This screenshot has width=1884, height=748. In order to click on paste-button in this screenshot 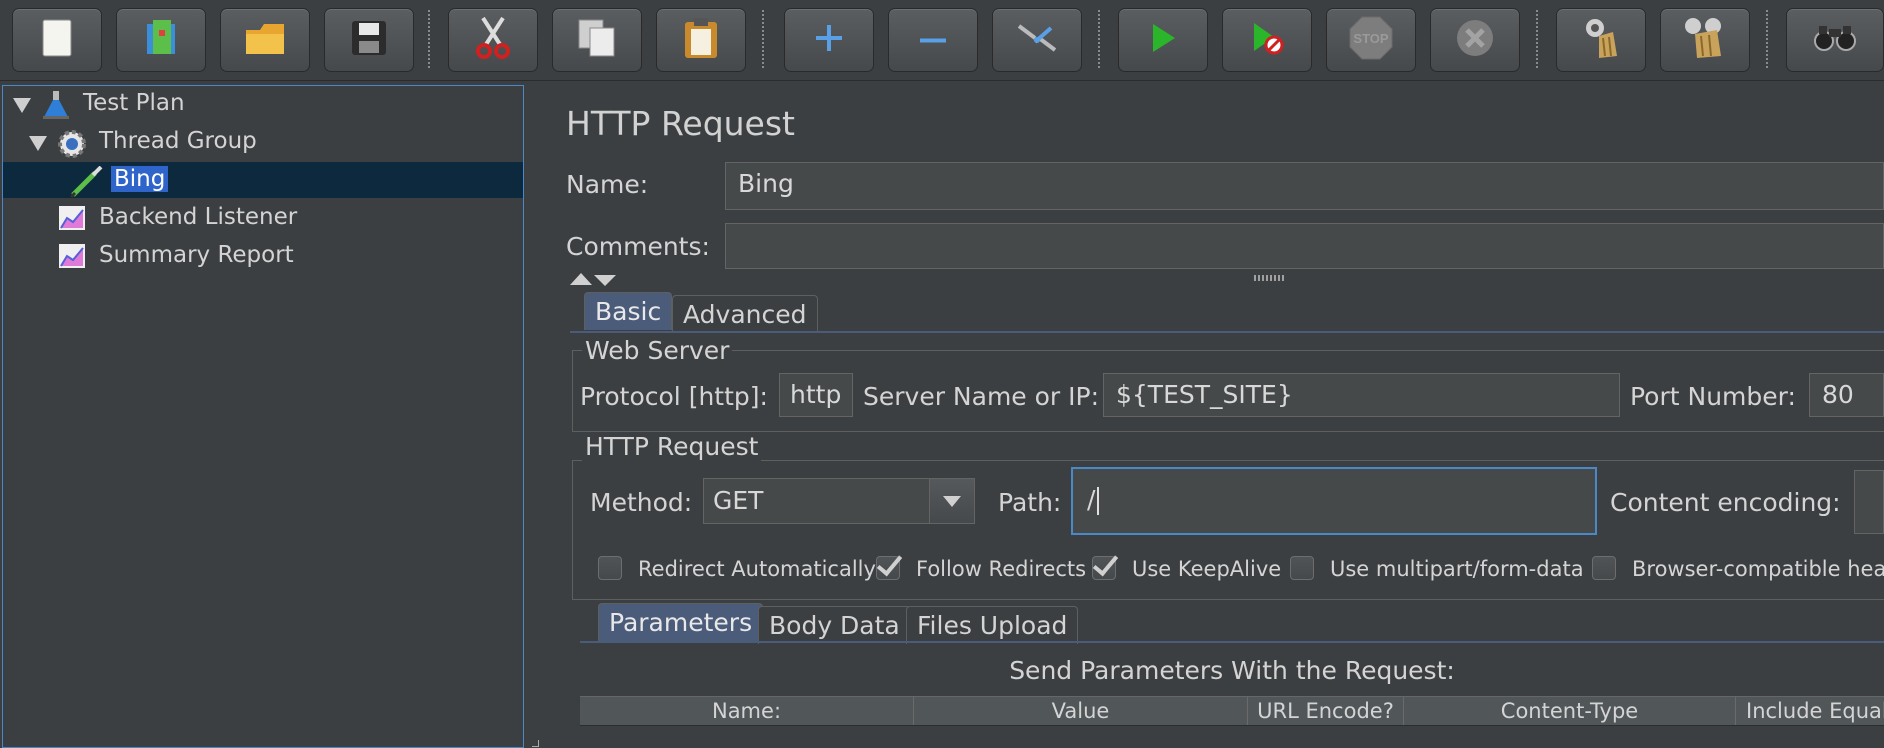, I will do `click(701, 40)`.